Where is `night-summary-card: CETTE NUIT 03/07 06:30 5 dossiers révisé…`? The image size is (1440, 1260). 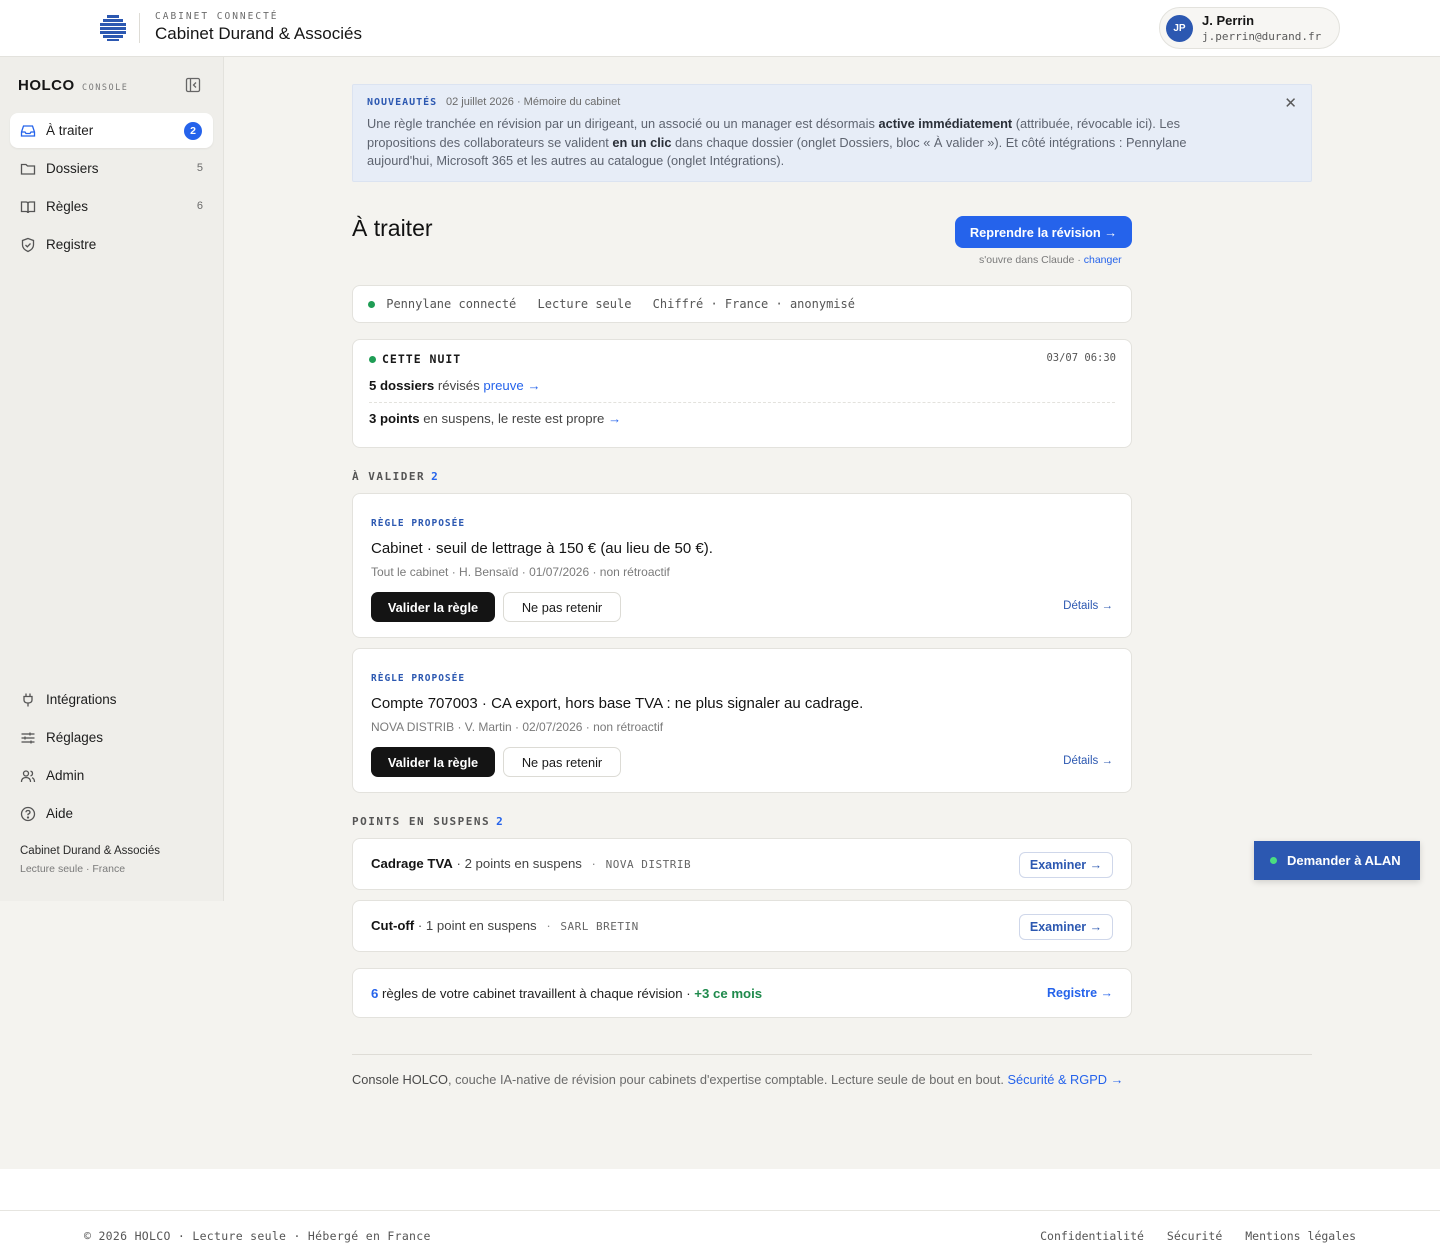
night-summary-card: CETTE NUIT 03/07 06:30 5 dossiers révisé… is located at coordinates (742, 393).